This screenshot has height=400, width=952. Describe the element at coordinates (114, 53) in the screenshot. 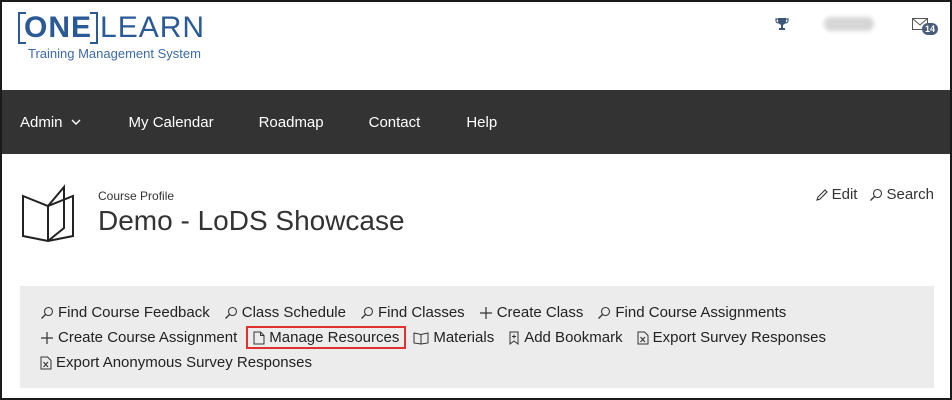

I see `logo-subtitle: Training Management System` at that location.